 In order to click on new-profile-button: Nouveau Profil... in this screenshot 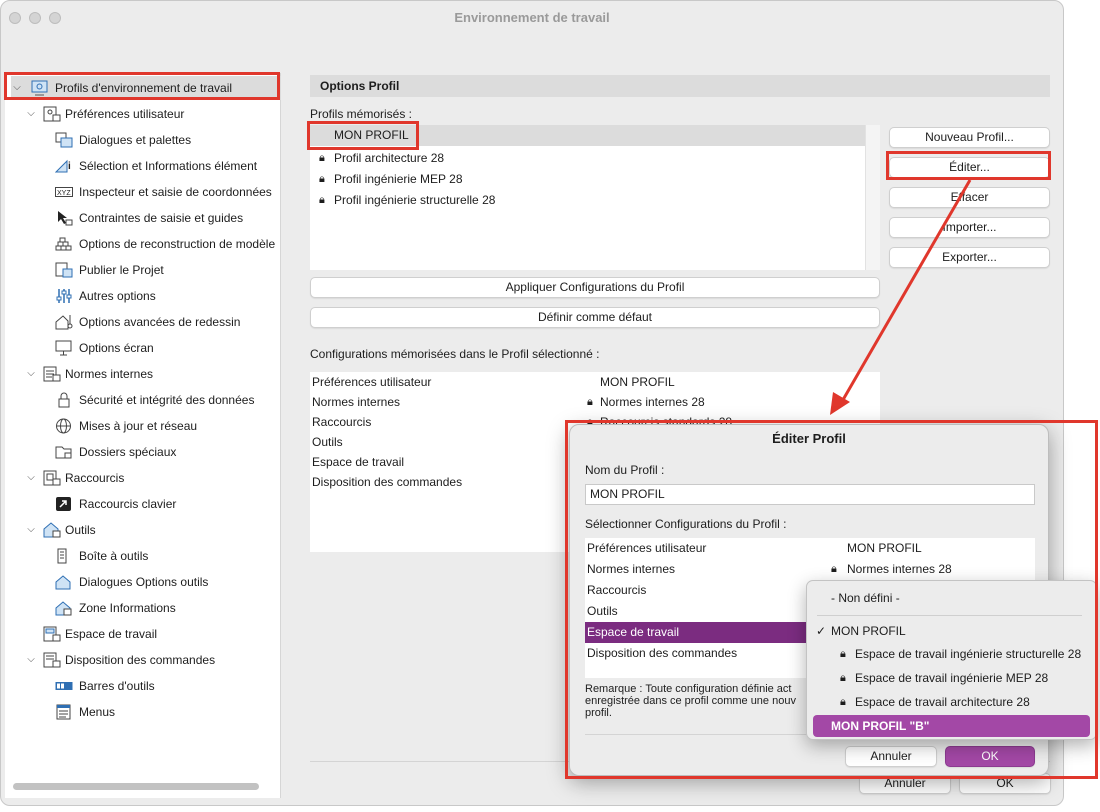, I will do `click(969, 137)`.